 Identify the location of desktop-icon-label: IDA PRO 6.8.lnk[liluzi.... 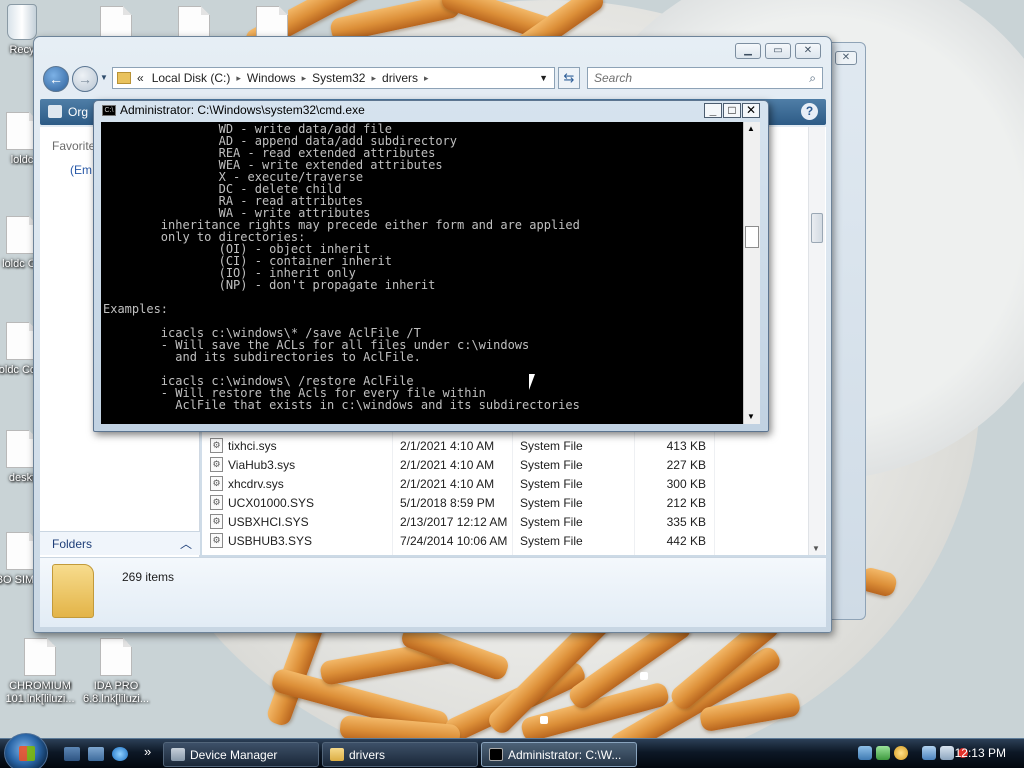
(116, 692).